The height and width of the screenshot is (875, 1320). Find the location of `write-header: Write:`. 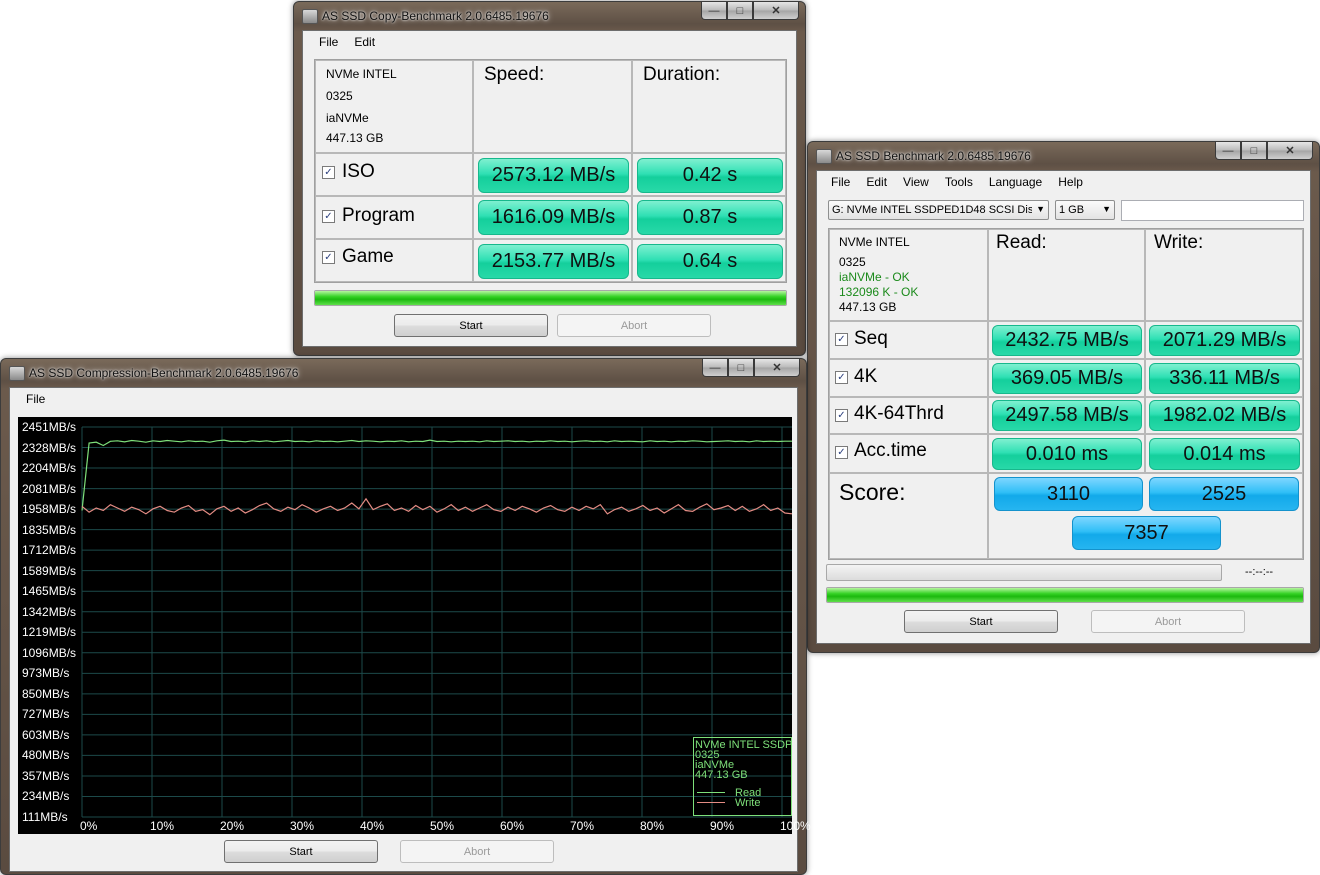

write-header: Write: is located at coordinates (1179, 242).